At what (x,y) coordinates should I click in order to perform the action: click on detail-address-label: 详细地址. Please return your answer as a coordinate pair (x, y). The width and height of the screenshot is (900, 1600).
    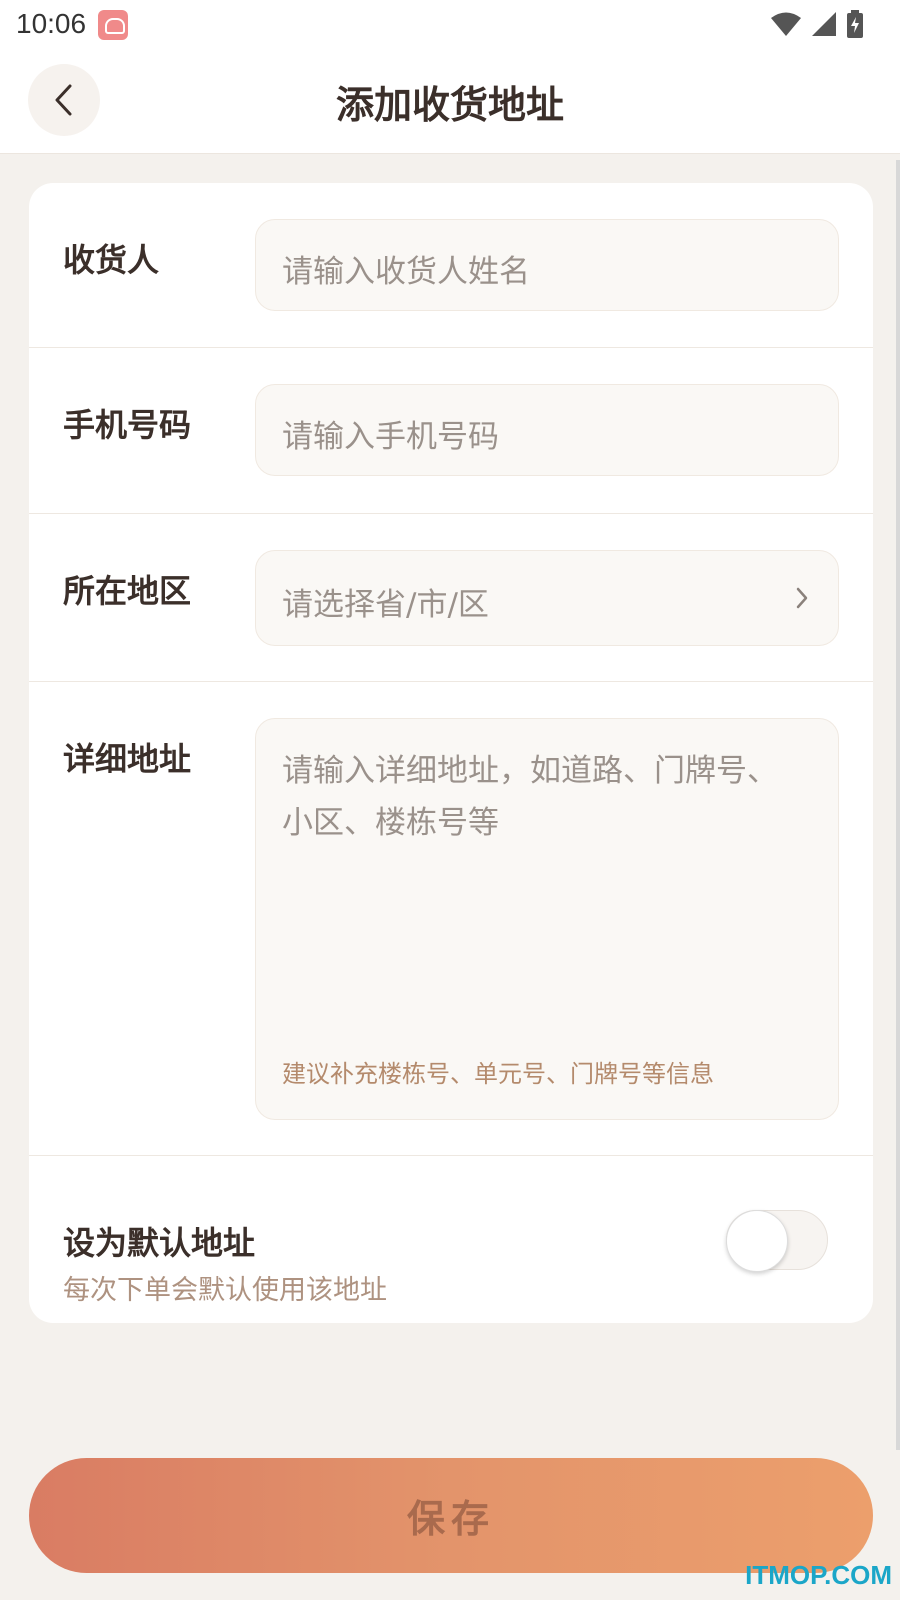
    Looking at the image, I should click on (127, 759).